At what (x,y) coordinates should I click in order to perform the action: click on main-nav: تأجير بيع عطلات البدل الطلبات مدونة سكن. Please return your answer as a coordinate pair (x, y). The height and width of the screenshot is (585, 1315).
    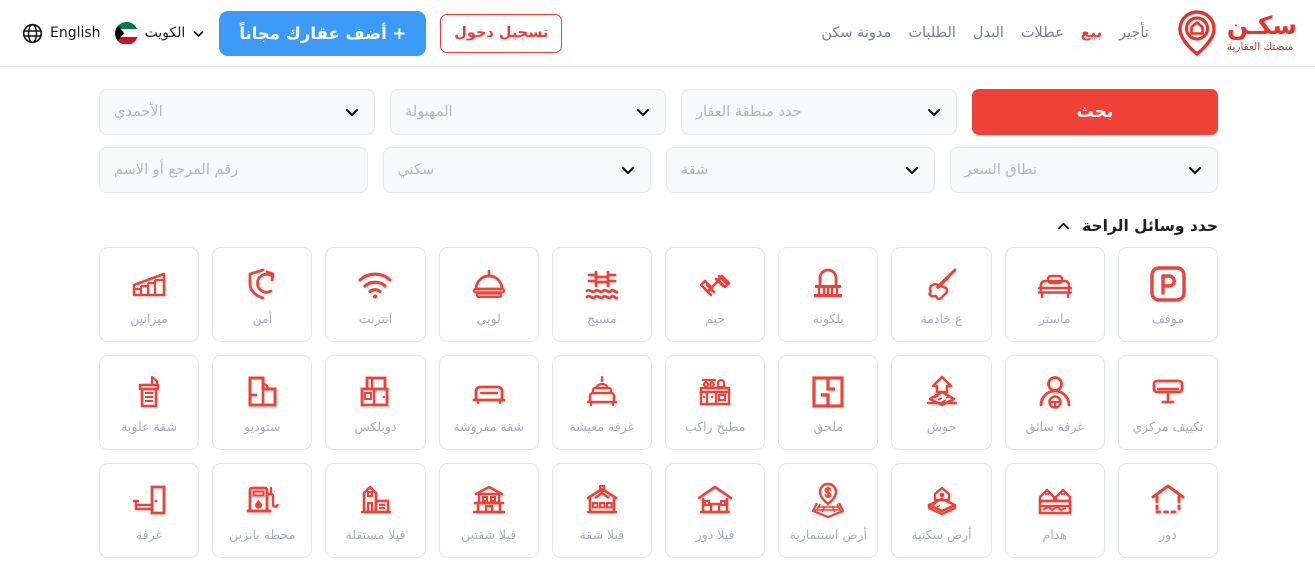
    Looking at the image, I should click on (985, 33).